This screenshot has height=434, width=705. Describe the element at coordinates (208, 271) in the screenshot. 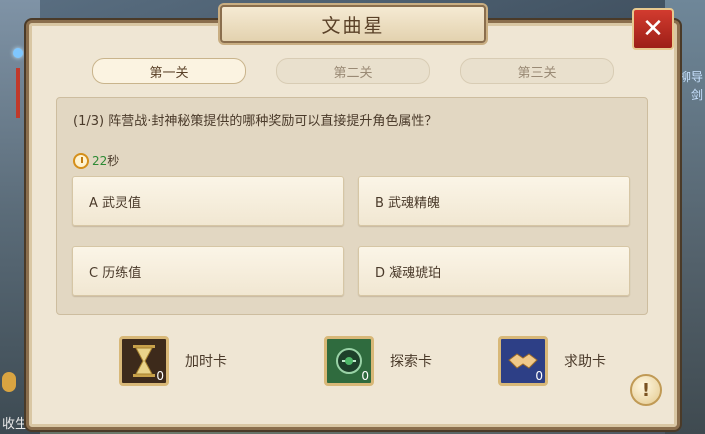

I see `answer-option-c: C 历练值` at that location.